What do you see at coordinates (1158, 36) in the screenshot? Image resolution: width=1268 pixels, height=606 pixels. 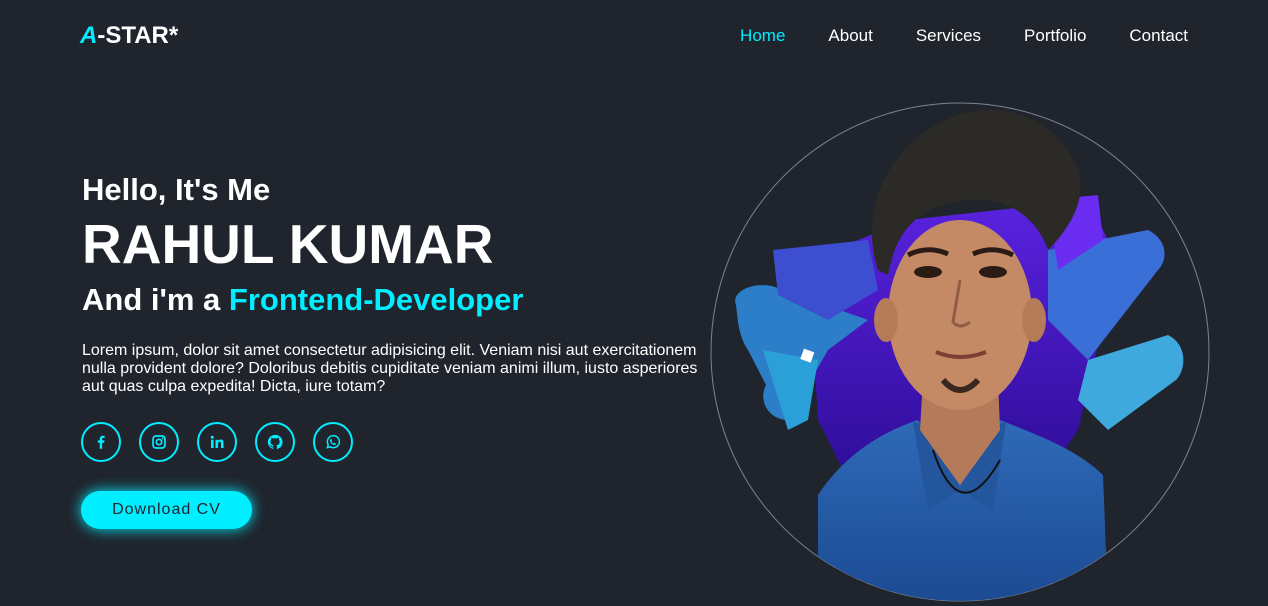 I see `nav-link-contact: Contact` at bounding box center [1158, 36].